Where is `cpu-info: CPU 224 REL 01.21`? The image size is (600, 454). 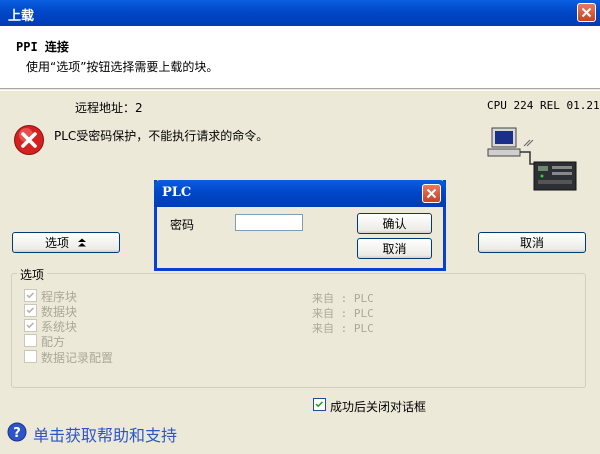
cpu-info: CPU 224 REL 01.21 is located at coordinates (543, 105).